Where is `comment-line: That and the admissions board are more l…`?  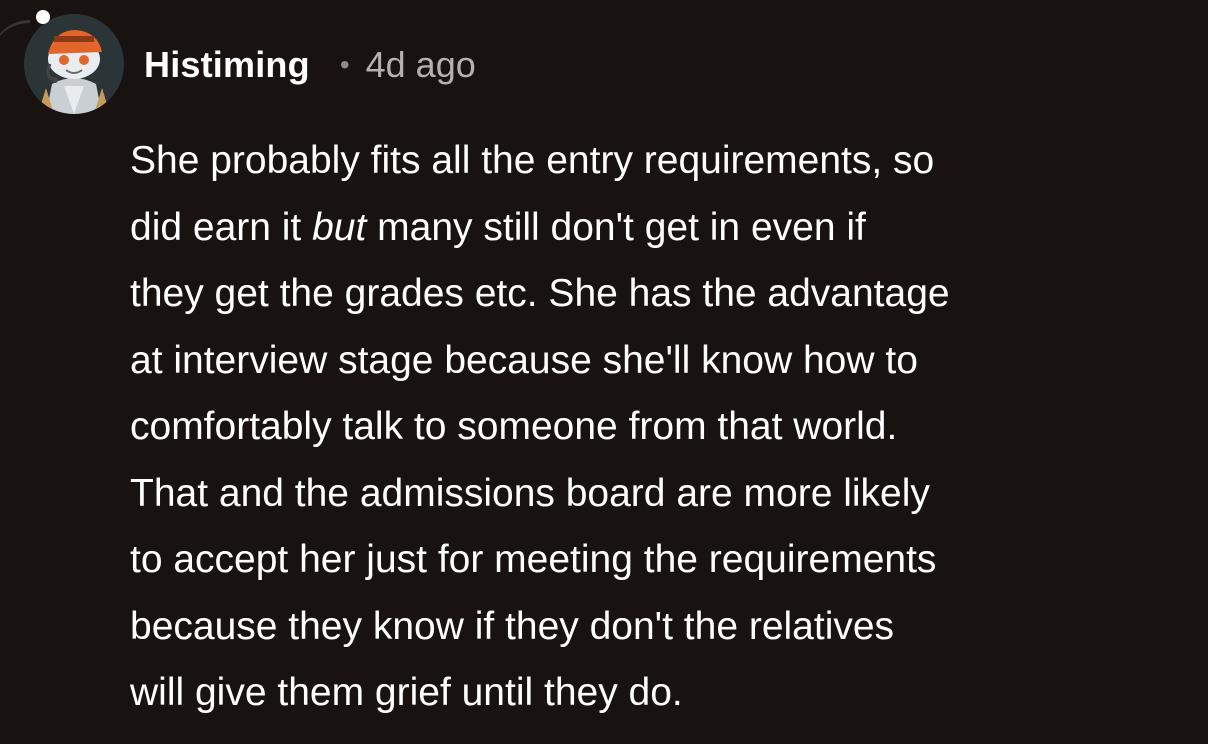 comment-line: That and the admissions board are more l… is located at coordinates (530, 493).